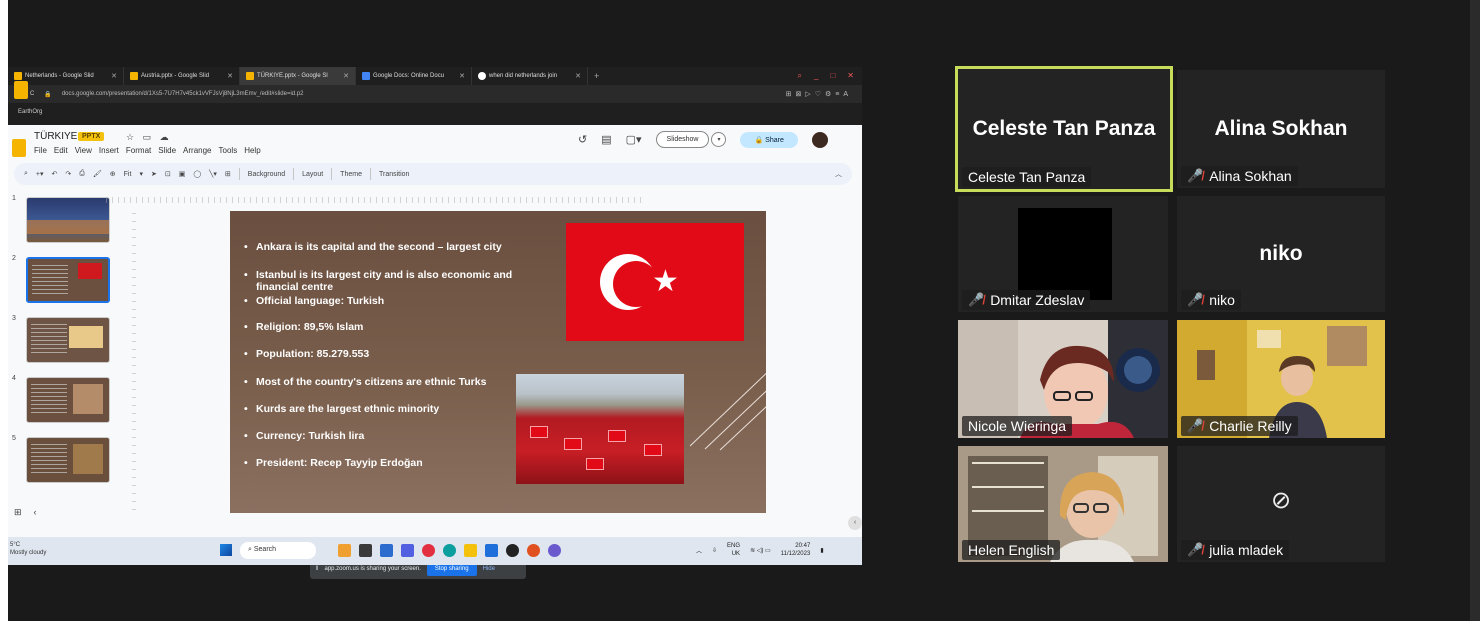 Image resolution: width=1480 pixels, height=621 pixels. Describe the element at coordinates (30, 112) in the screenshot. I see `bookmark-item: EarthOrg` at that location.